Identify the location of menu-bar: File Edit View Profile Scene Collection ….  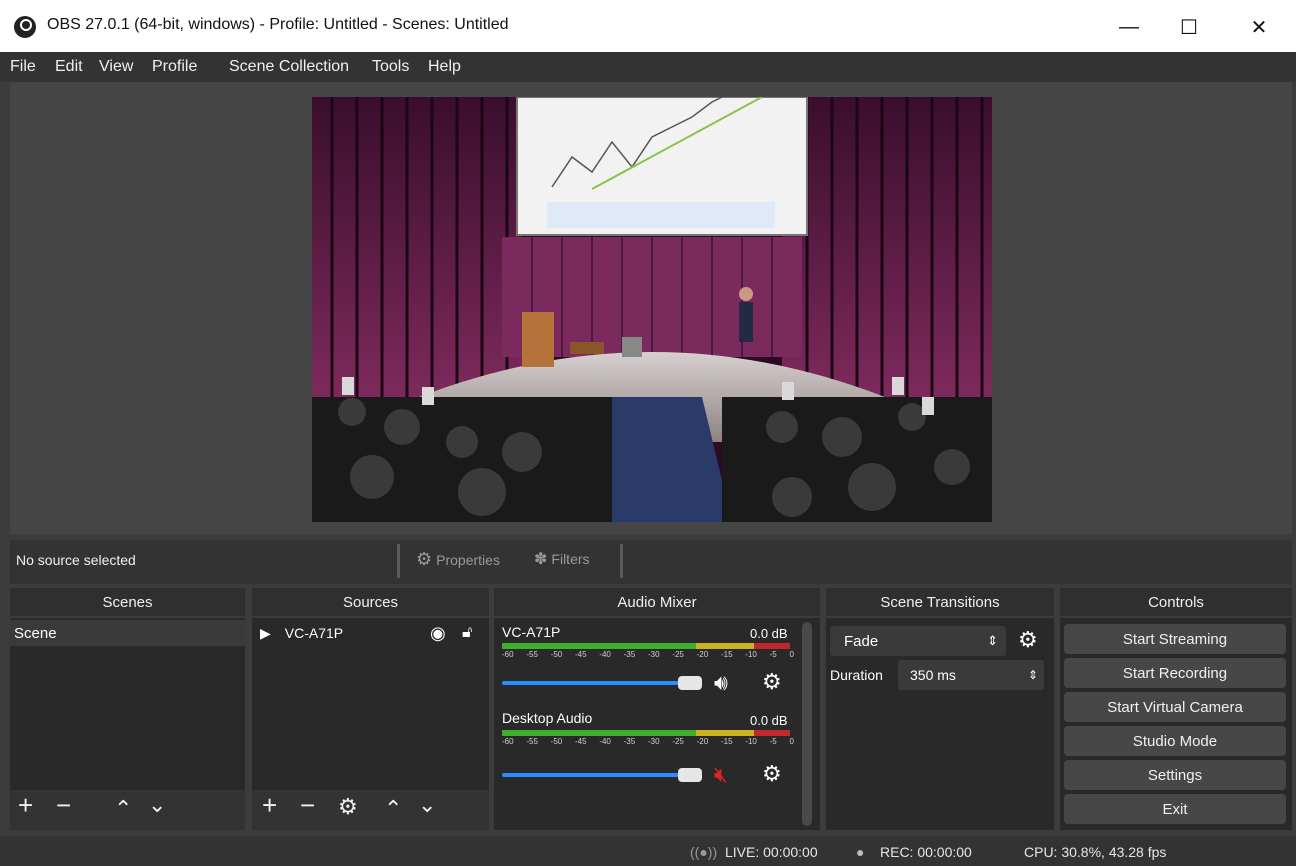
(648, 67).